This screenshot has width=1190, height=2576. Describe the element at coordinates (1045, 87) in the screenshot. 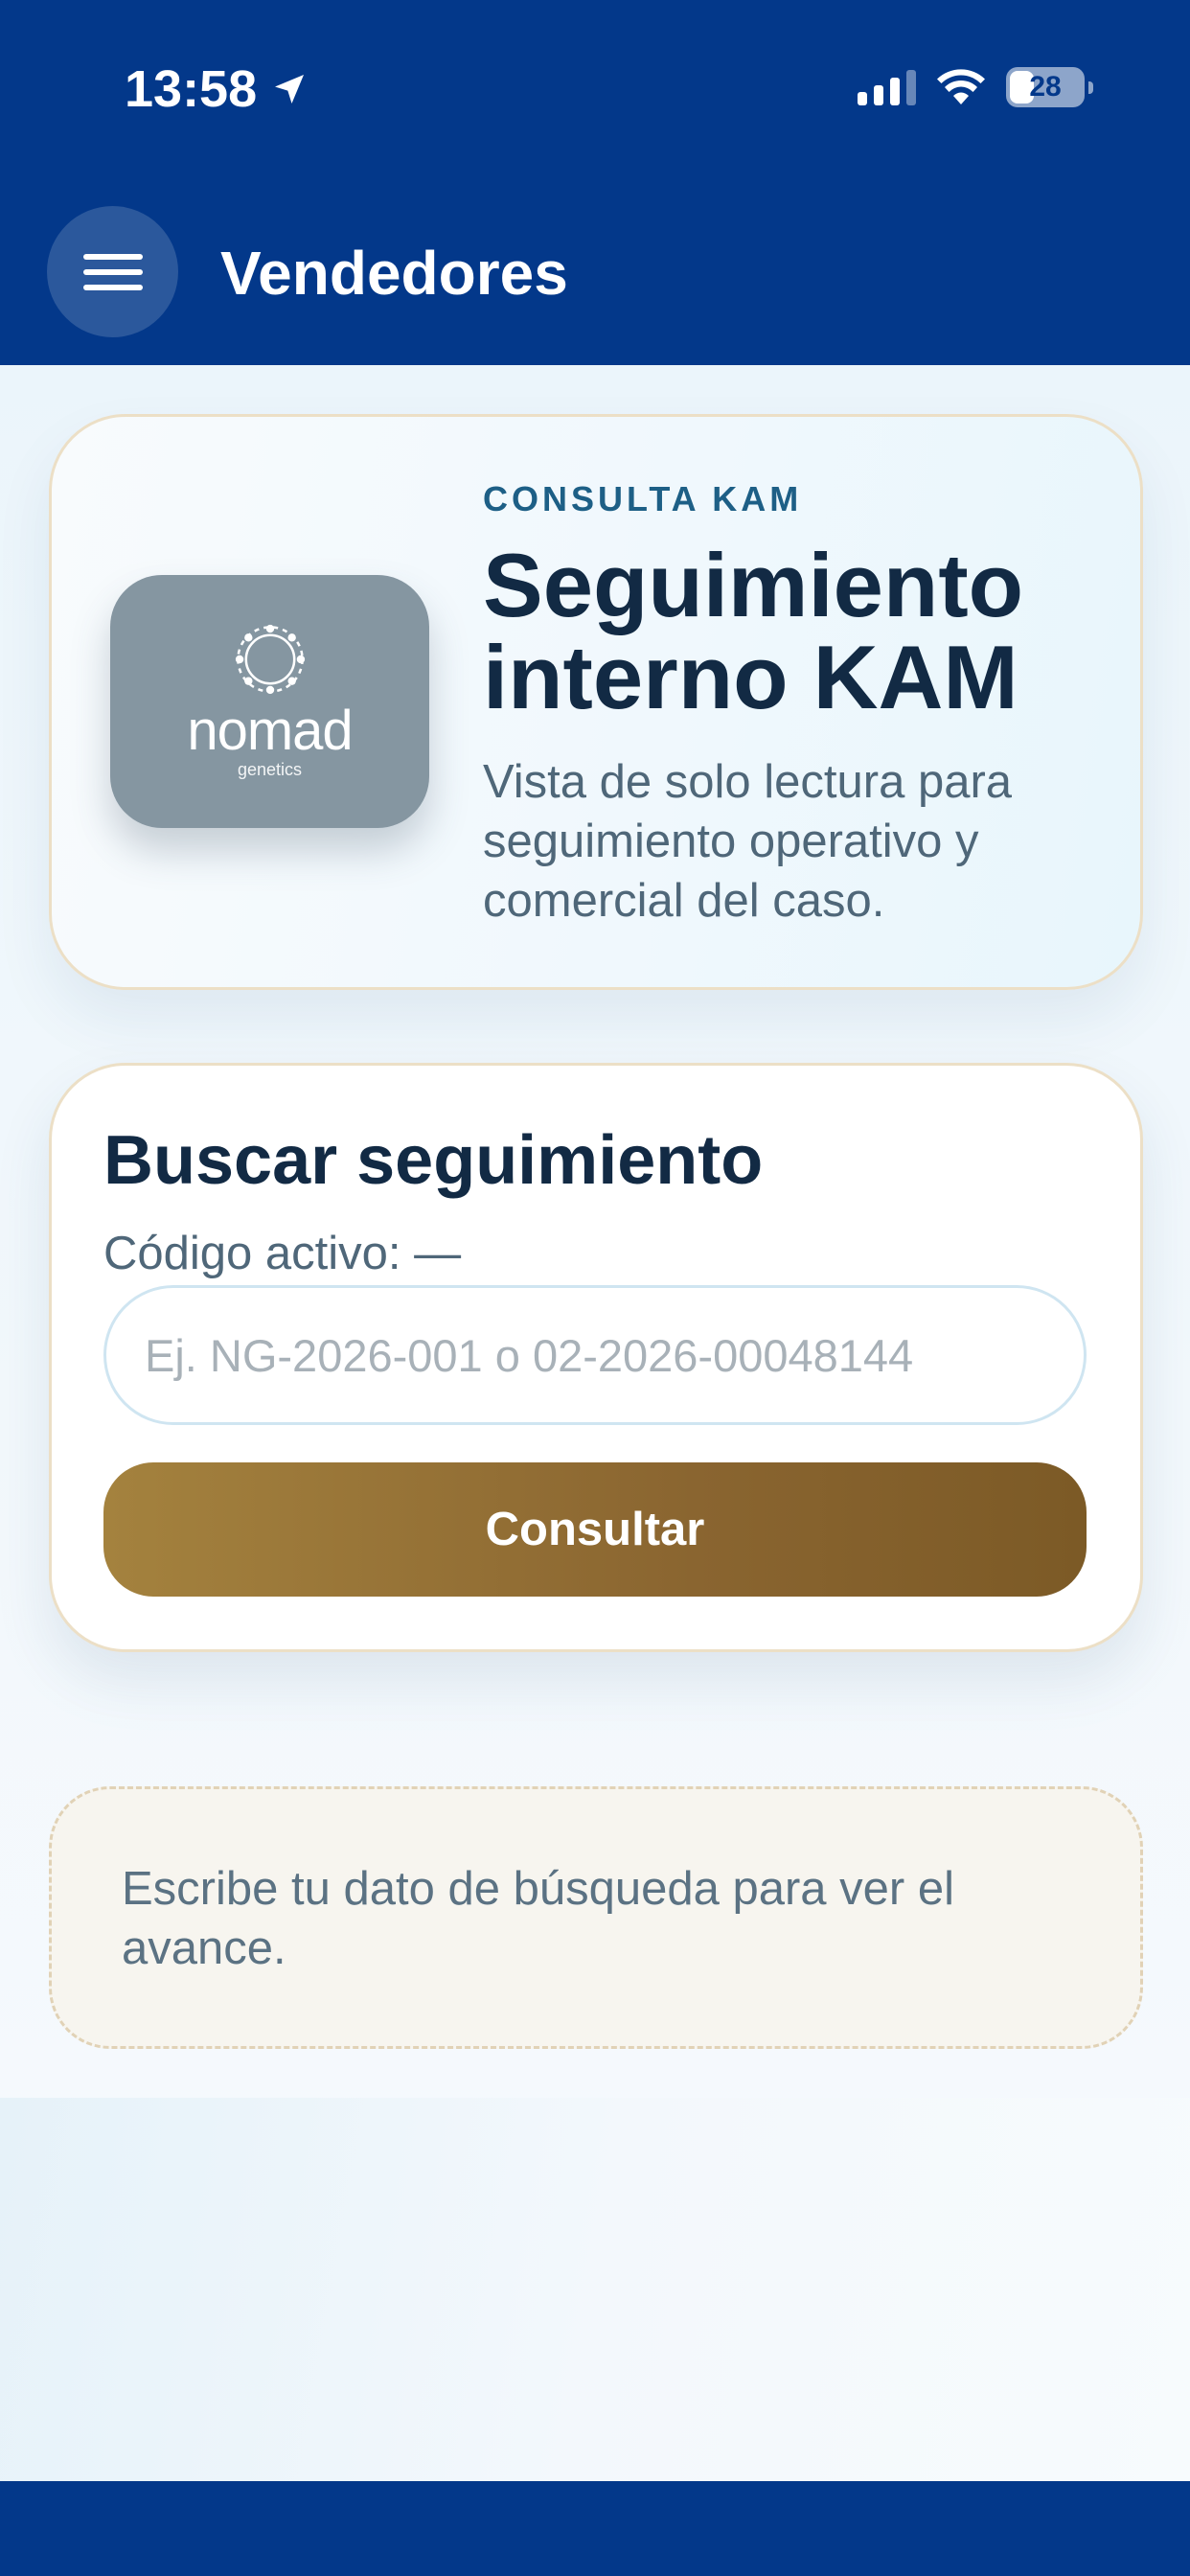

I see `battery-level: 28` at that location.